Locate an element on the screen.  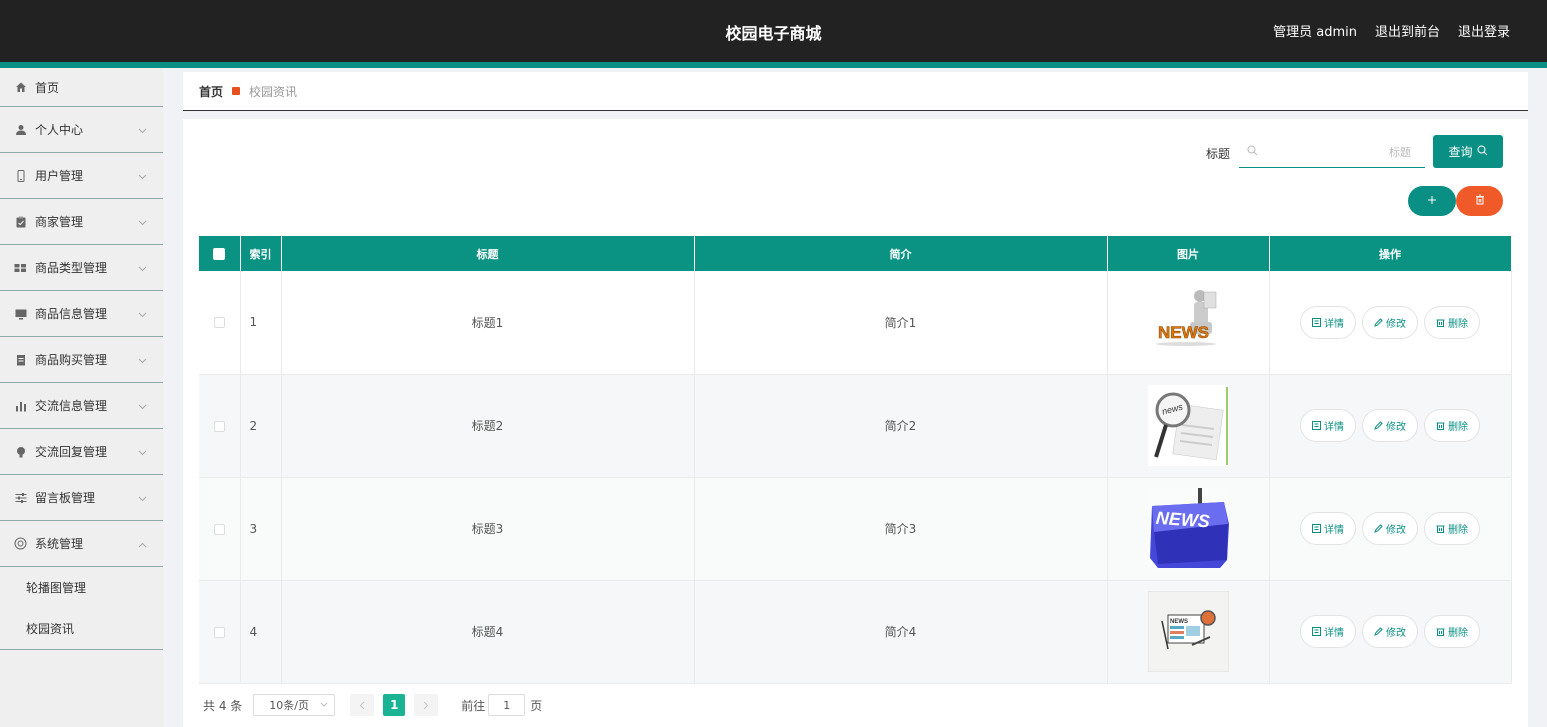
sidebar-subitem-carousel: 轮播图管理 is located at coordinates (81, 587).